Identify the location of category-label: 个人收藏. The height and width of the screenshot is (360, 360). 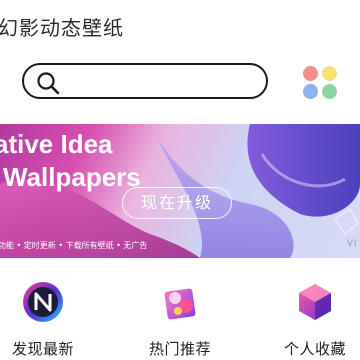
(314, 349).